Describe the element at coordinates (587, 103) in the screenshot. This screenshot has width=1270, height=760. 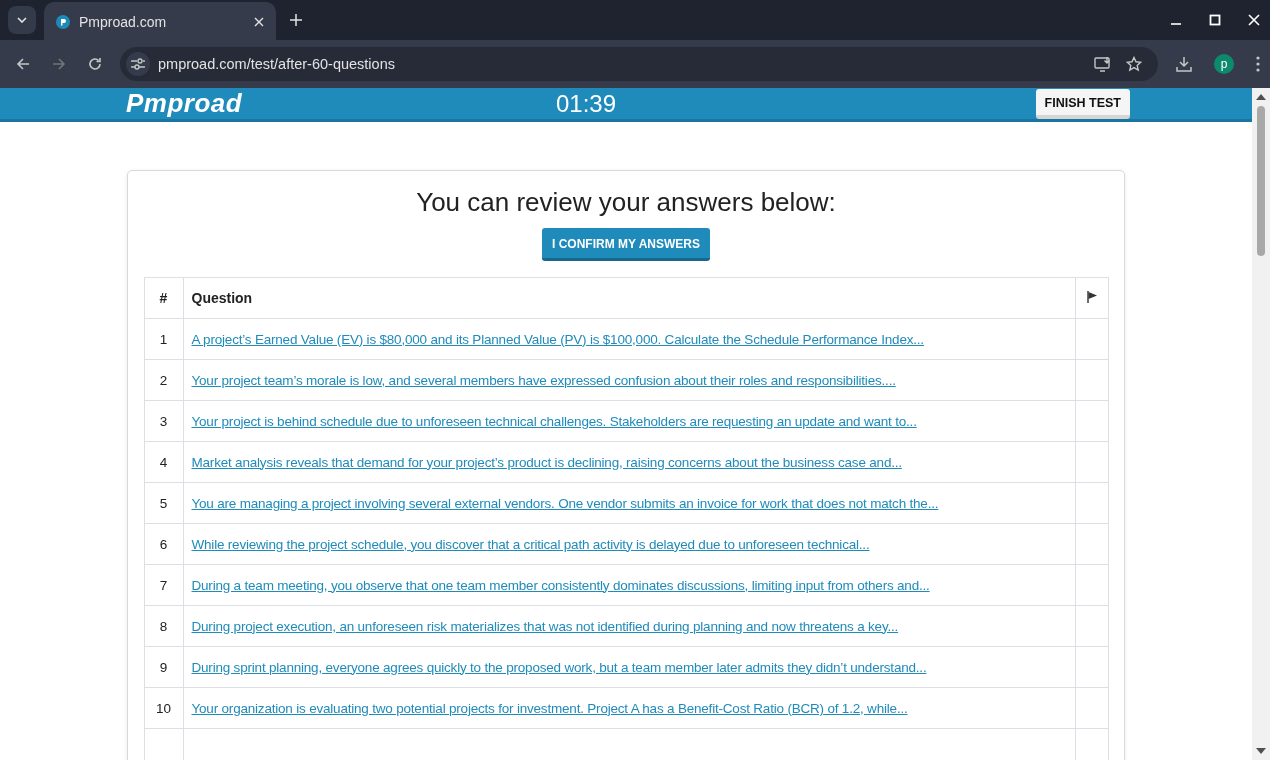
I see `timer: 01:39` at that location.